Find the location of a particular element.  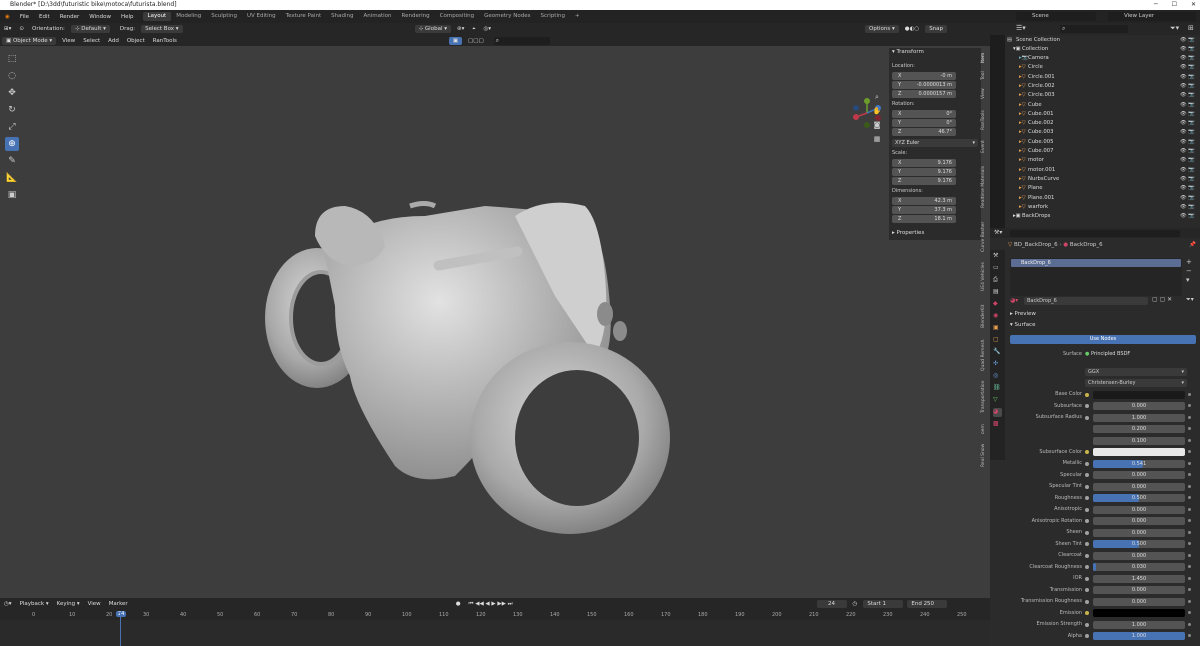

playhead-frame-label: 24 is located at coordinates (121, 614).